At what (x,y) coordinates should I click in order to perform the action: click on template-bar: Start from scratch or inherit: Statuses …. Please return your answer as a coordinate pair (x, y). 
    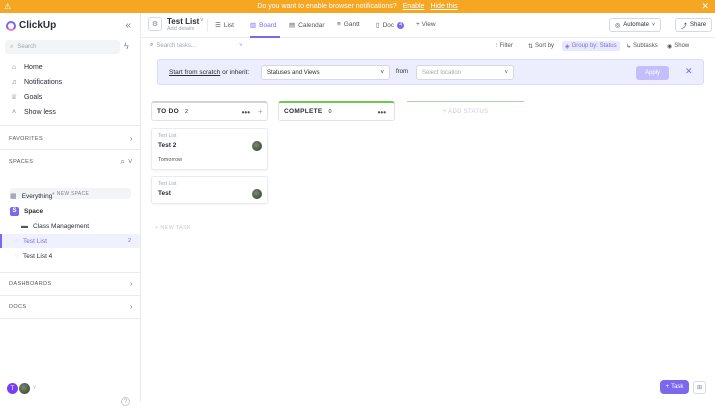
    Looking at the image, I should click on (430, 72).